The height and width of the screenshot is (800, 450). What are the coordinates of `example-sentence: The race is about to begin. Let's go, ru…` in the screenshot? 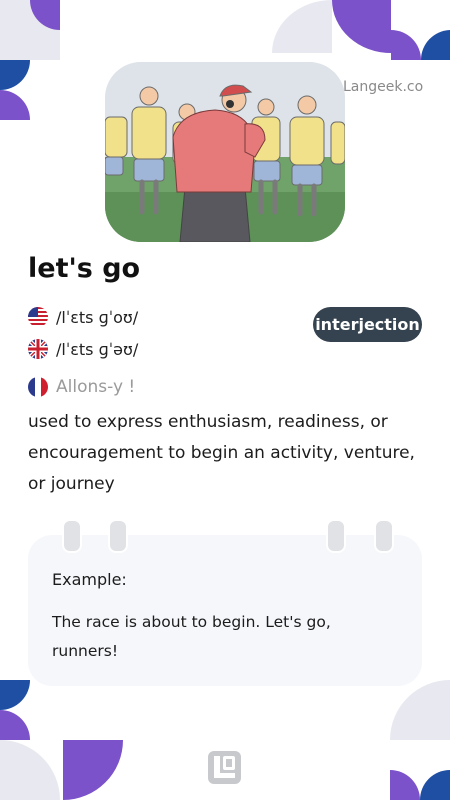 It's located at (191, 636).